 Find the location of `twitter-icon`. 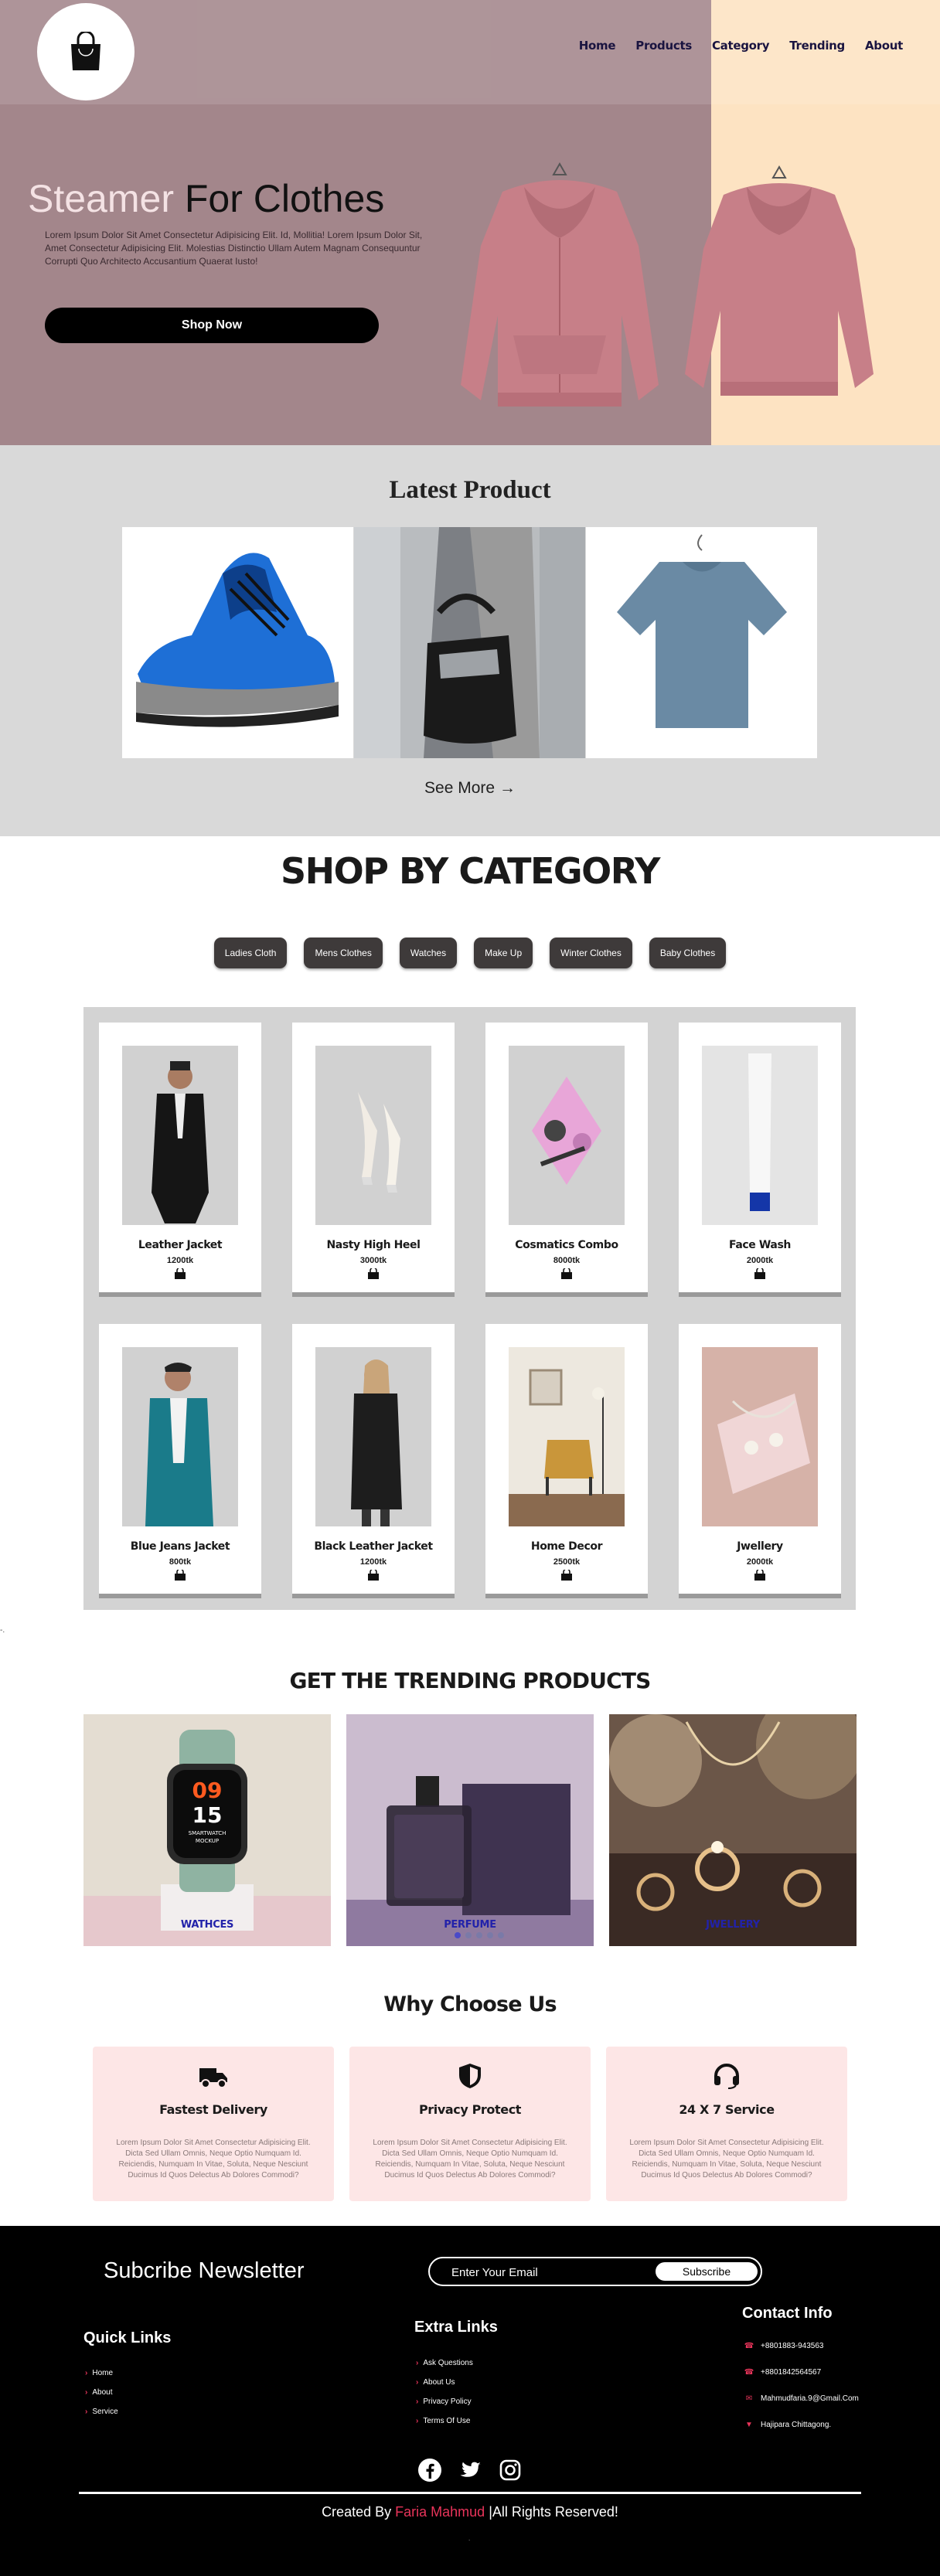

twitter-icon is located at coordinates (470, 2470).